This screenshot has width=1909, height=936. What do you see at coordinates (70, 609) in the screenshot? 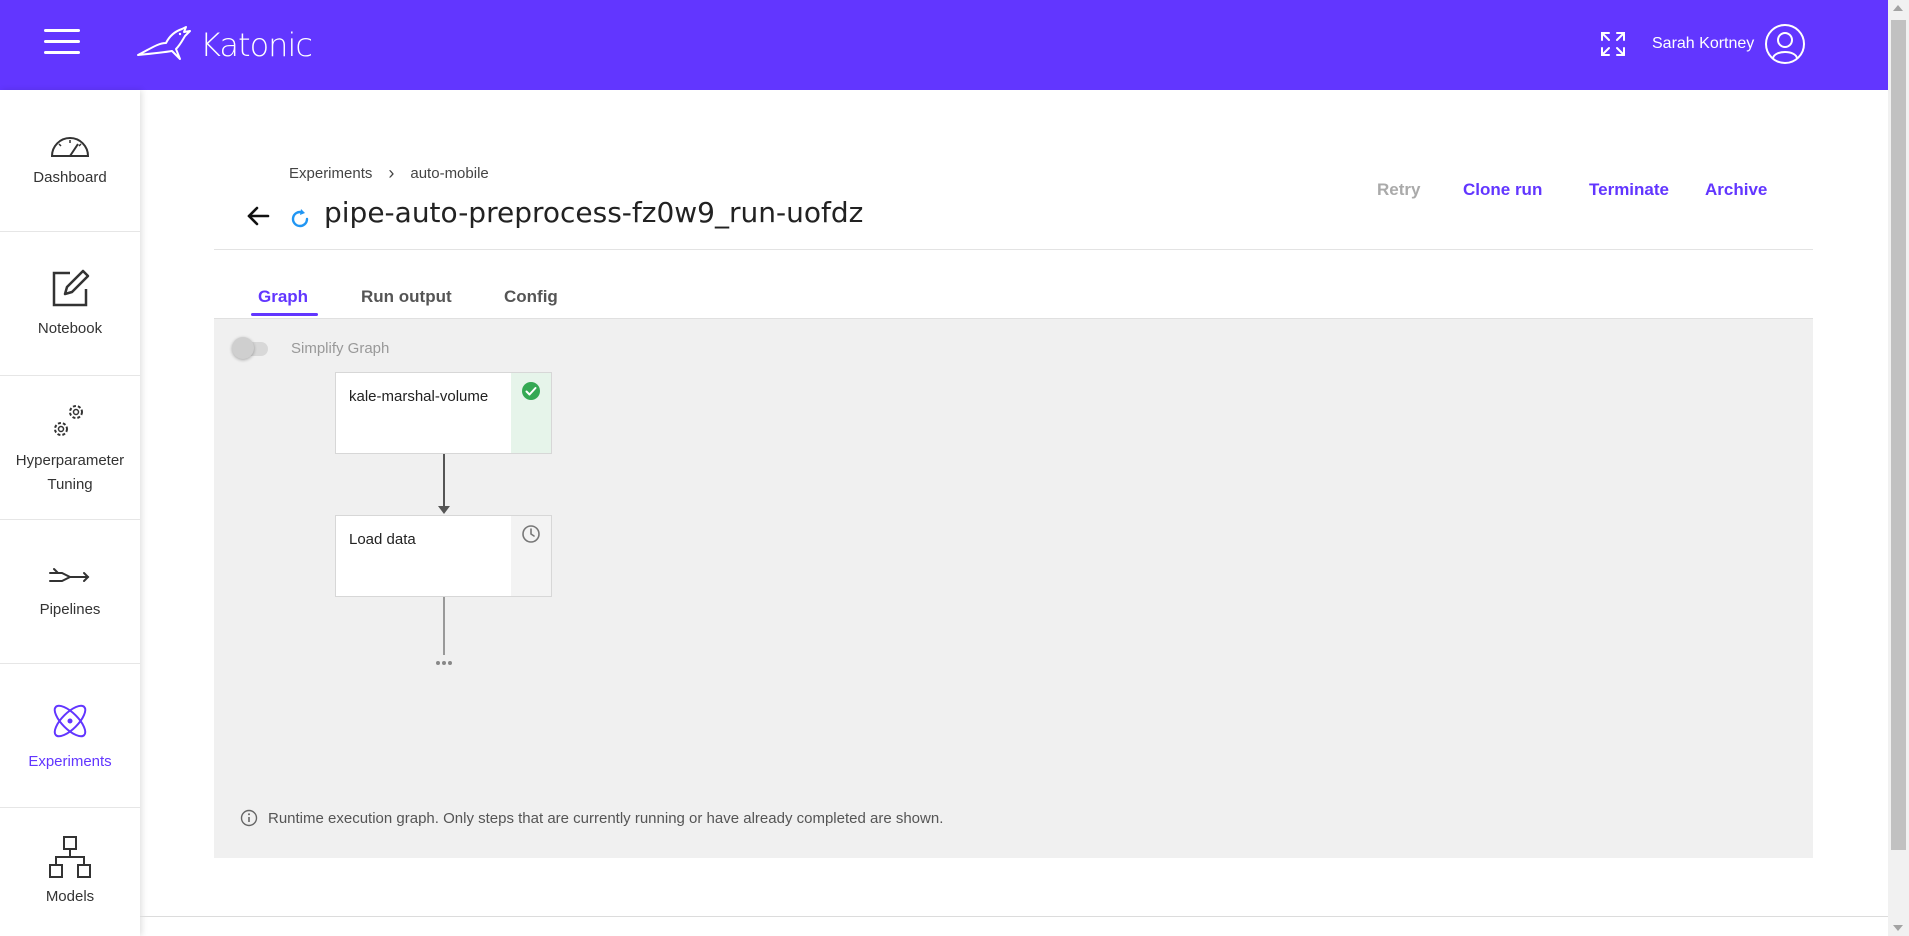
I see `sidebar-item-label: Pipelines` at bounding box center [70, 609].